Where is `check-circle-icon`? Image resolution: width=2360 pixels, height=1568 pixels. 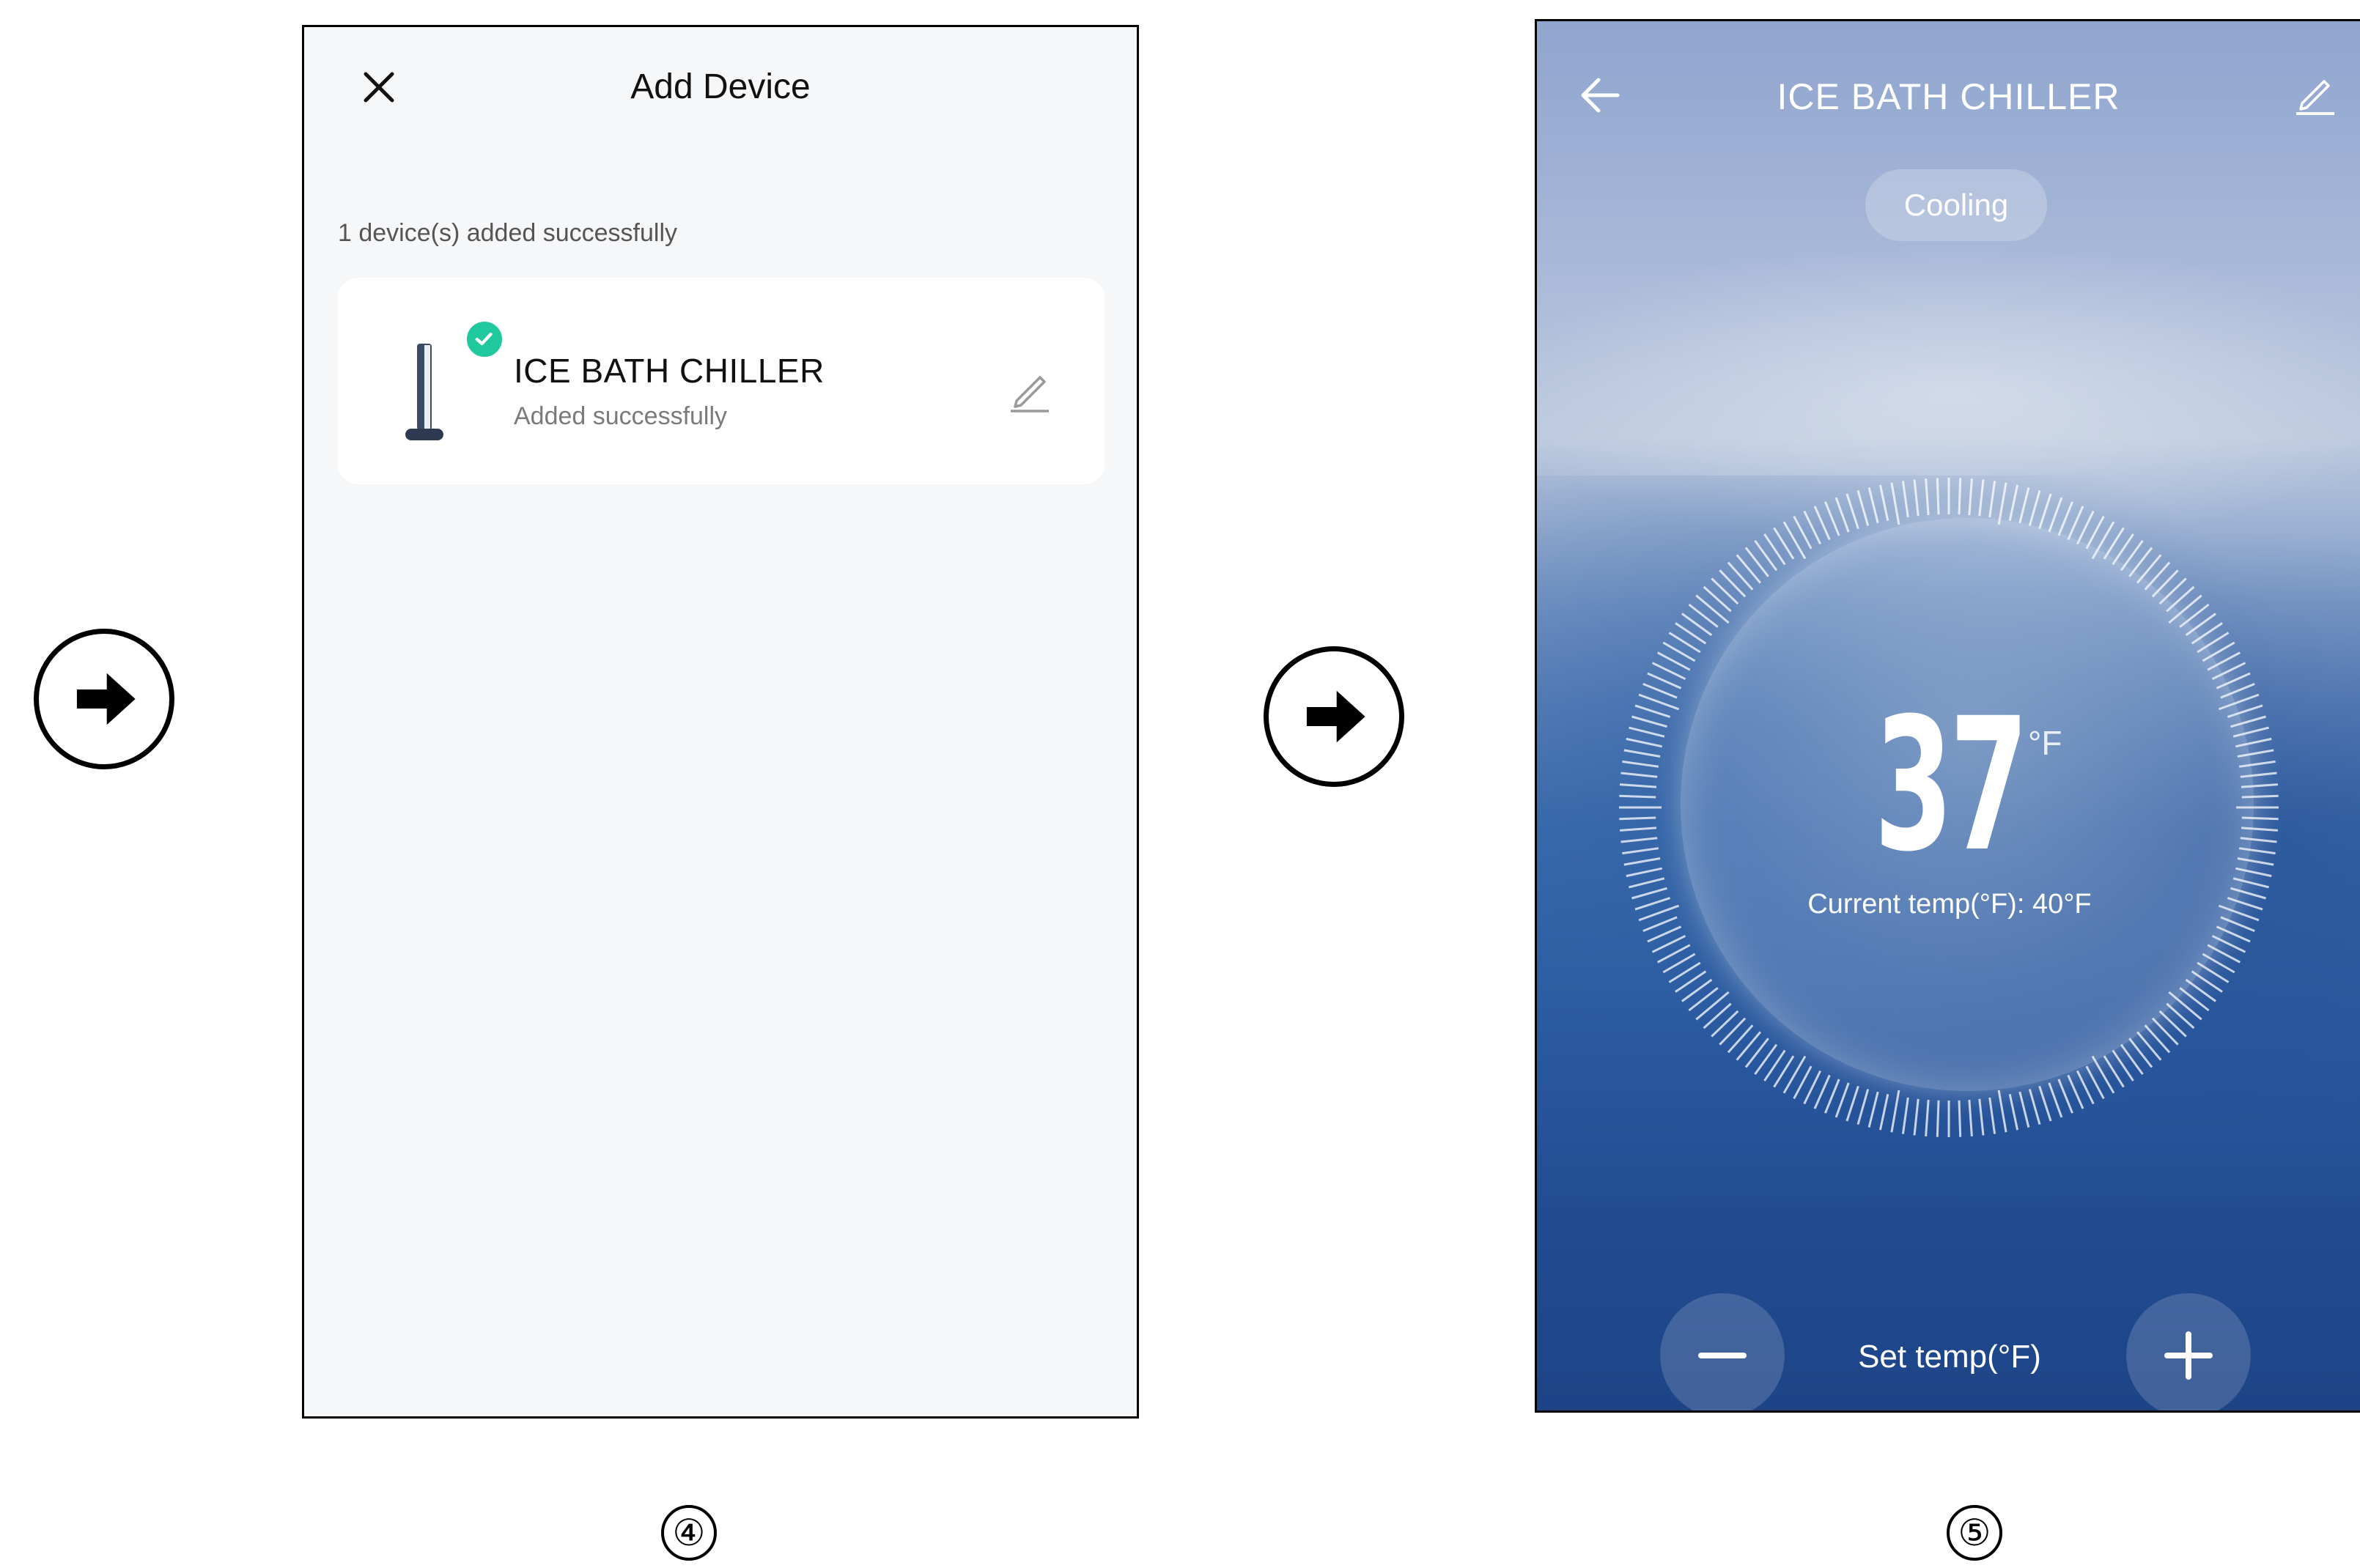 check-circle-icon is located at coordinates (484, 340).